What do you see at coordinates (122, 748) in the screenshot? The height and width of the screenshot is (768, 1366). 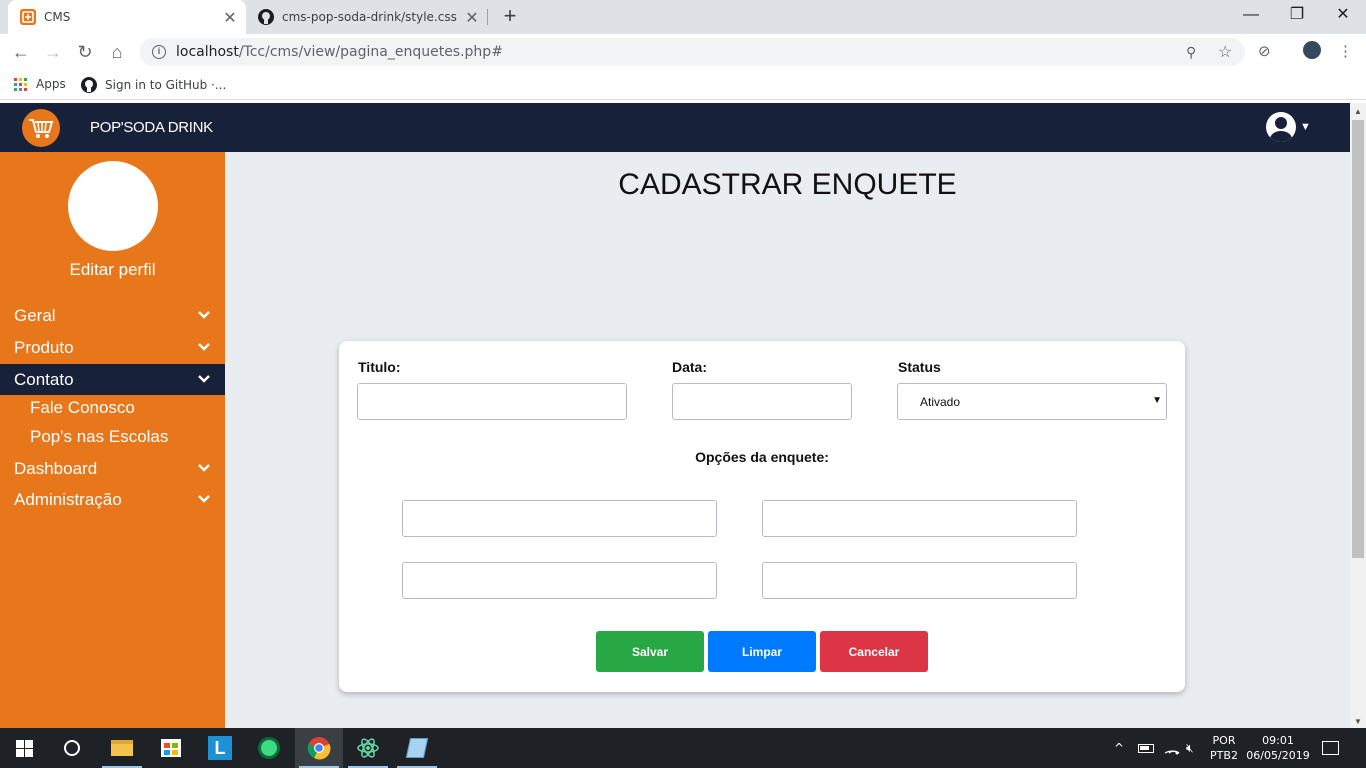 I see `file-explorer-icon` at bounding box center [122, 748].